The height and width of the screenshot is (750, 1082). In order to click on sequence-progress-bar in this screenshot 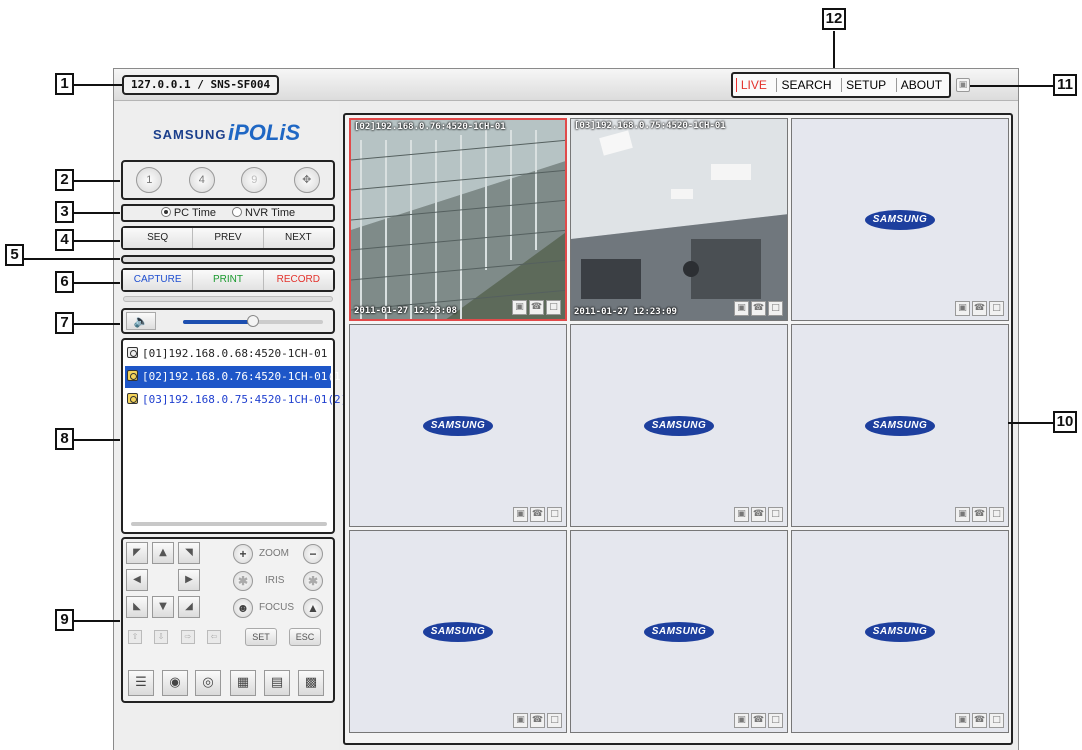, I will do `click(228, 259)`.